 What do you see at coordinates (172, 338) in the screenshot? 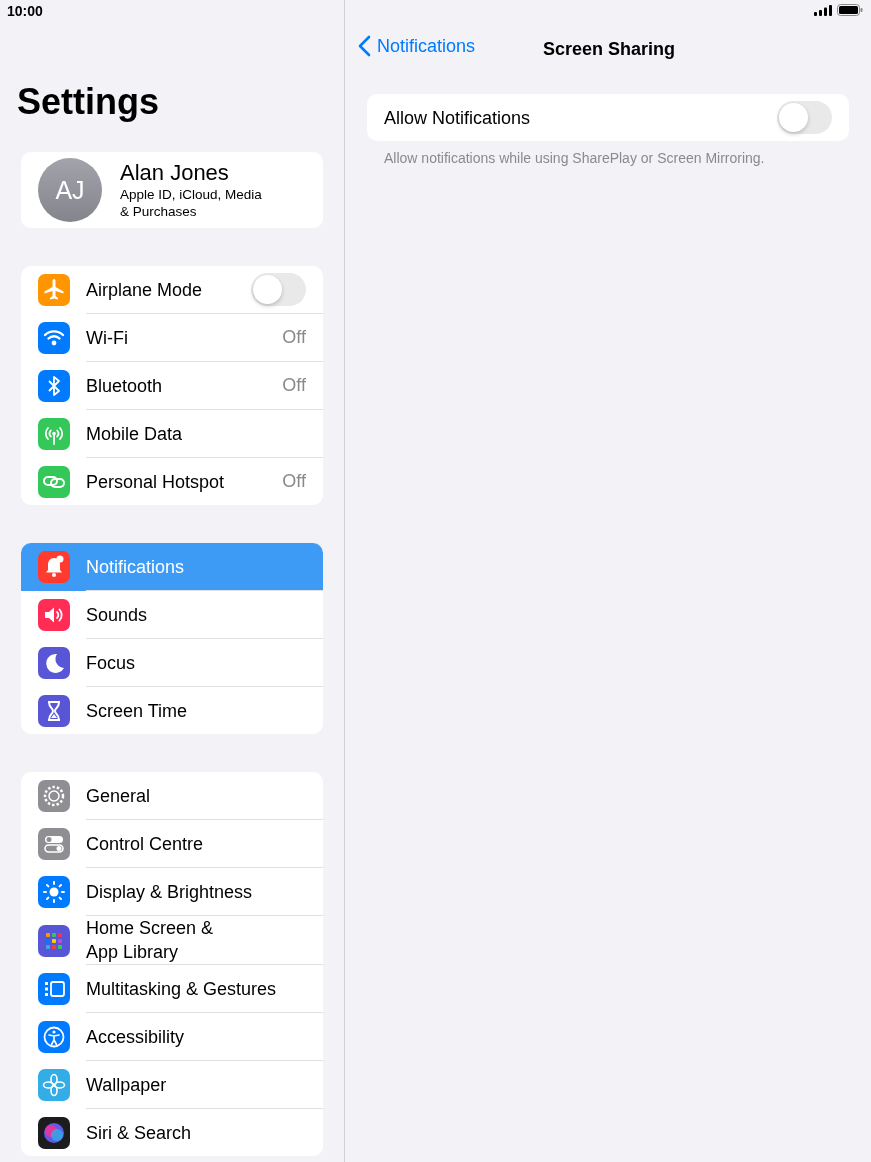
I see `settings-row: Wi-Fi Off` at bounding box center [172, 338].